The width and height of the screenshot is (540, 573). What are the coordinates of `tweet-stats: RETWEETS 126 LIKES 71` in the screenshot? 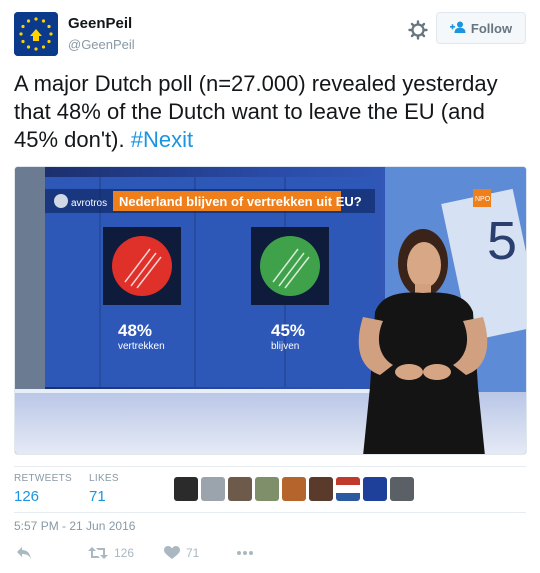 It's located at (270, 488).